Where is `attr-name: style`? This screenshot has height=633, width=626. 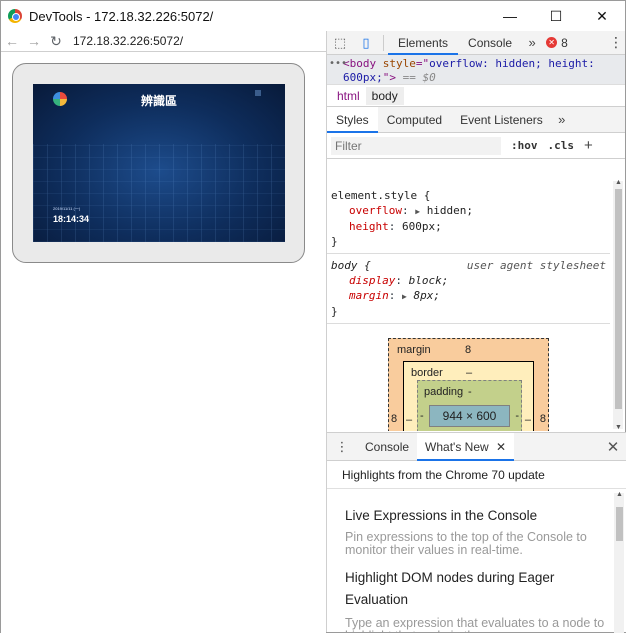
attr-name: style is located at coordinates (399, 63).